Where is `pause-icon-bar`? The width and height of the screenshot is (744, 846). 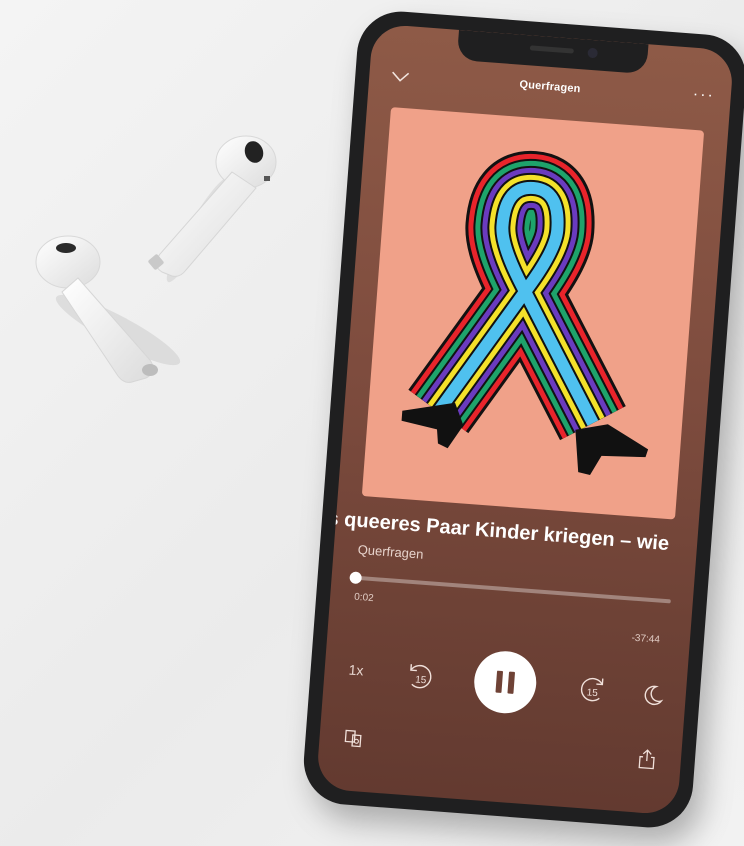 pause-icon-bar is located at coordinates (511, 682).